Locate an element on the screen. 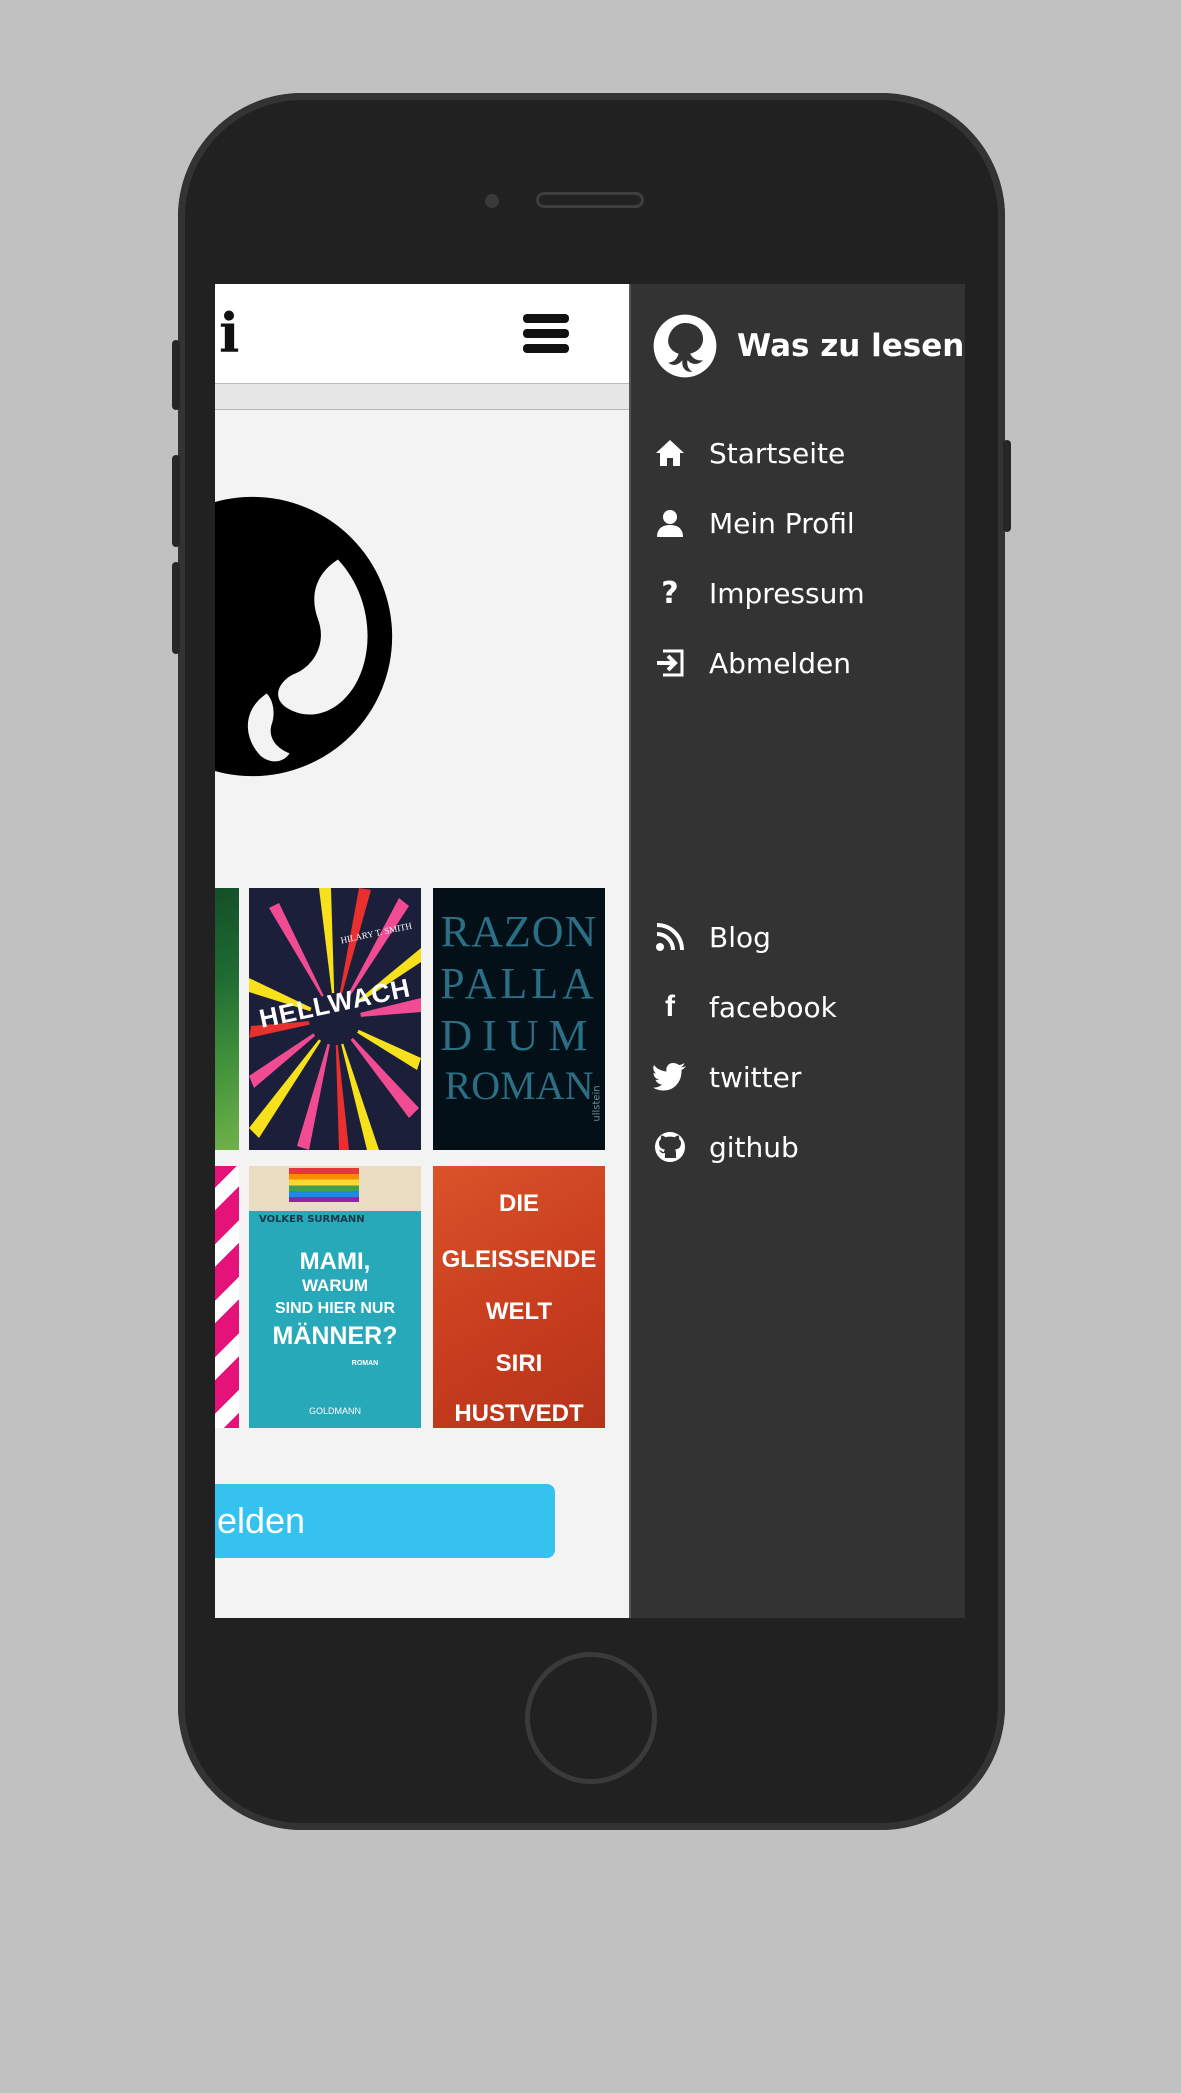 The image size is (1181, 2093). twitter-icon is located at coordinates (670, 1077).